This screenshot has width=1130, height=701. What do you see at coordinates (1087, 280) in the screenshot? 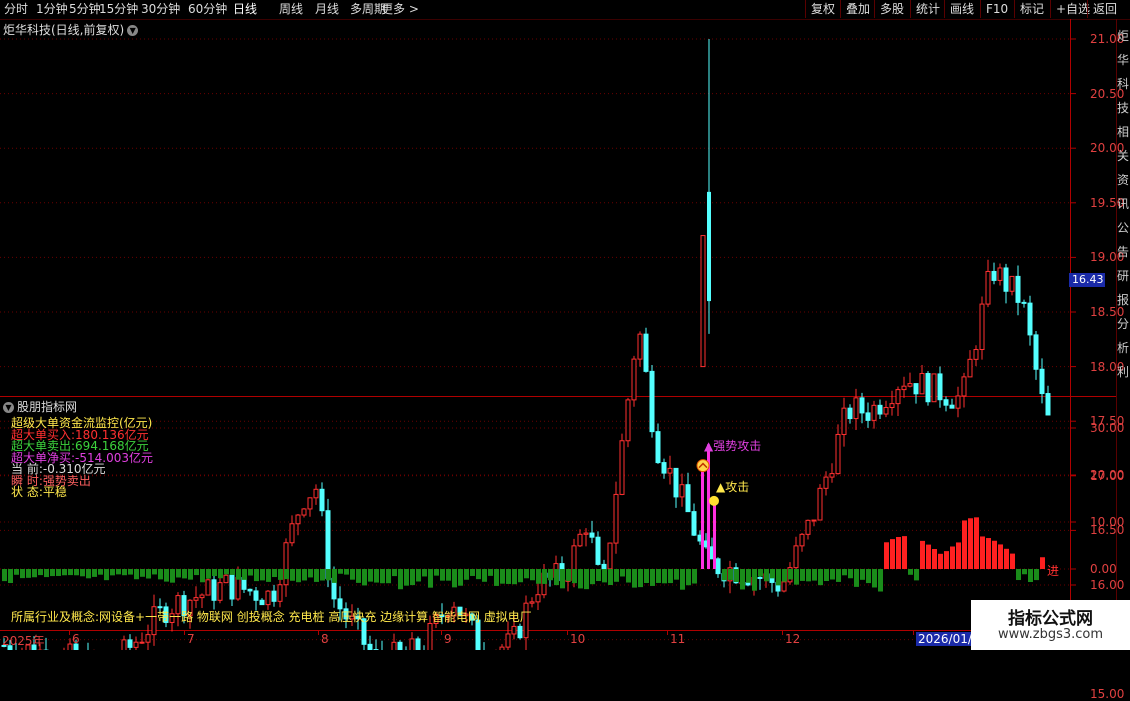
I see `current-price-tag: 16.43` at bounding box center [1087, 280].